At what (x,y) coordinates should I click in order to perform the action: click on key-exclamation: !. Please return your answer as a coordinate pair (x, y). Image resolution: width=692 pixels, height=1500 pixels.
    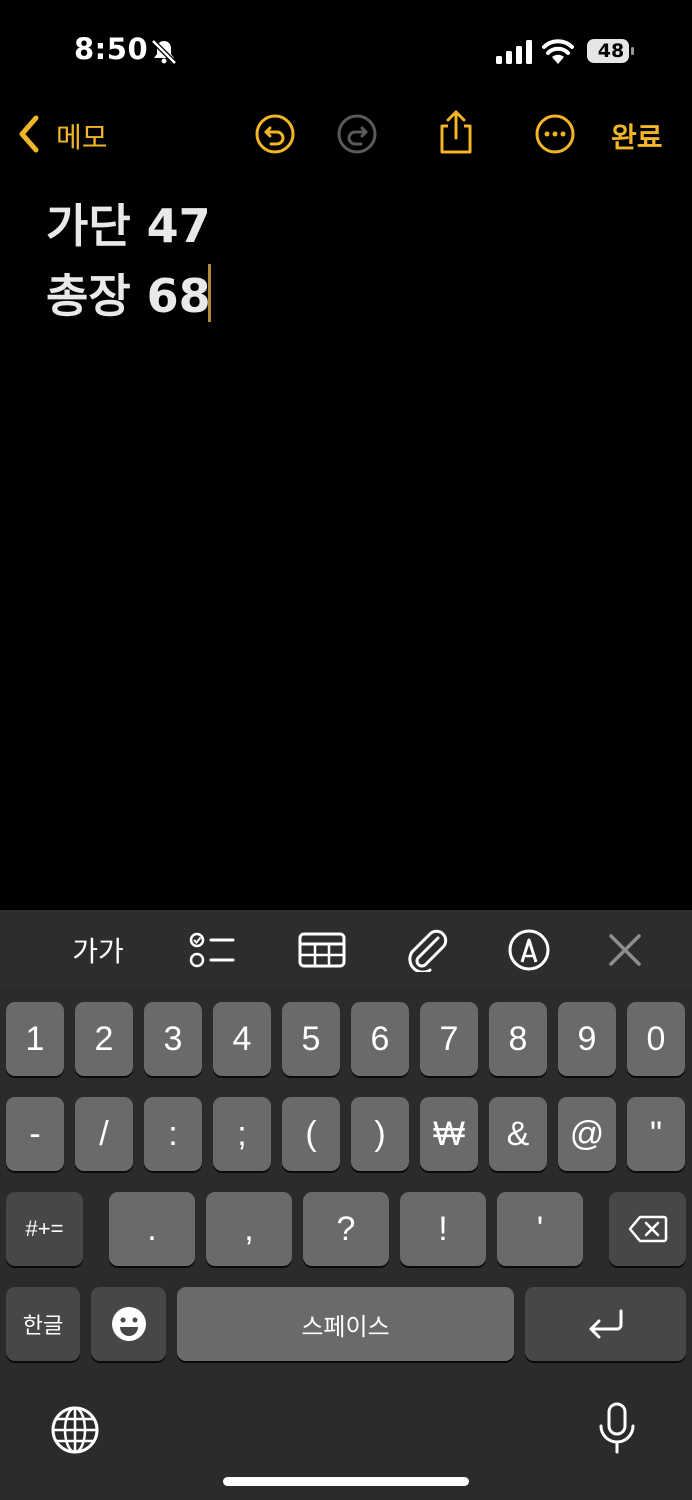
    Looking at the image, I should click on (443, 1229).